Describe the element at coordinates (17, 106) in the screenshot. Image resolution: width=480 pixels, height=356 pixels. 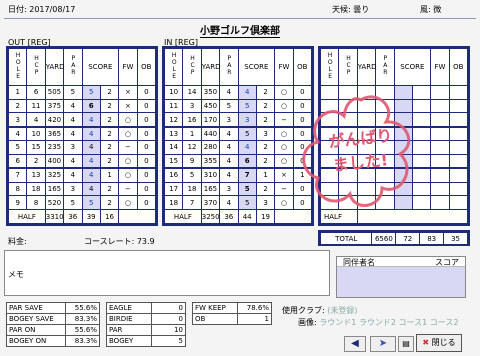
I see `hole-number: 2` at that location.